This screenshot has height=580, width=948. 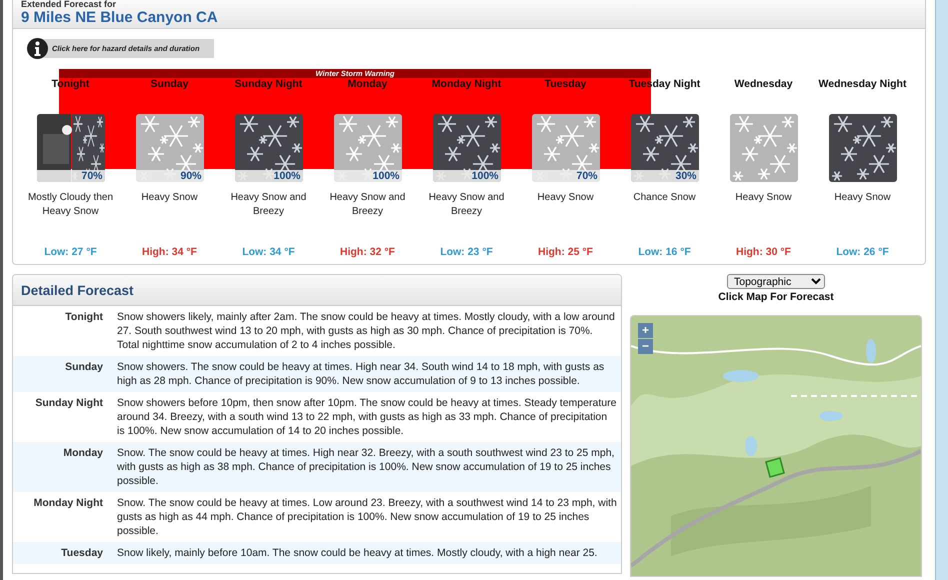 I want to click on period-name: Monday, so click(x=367, y=85).